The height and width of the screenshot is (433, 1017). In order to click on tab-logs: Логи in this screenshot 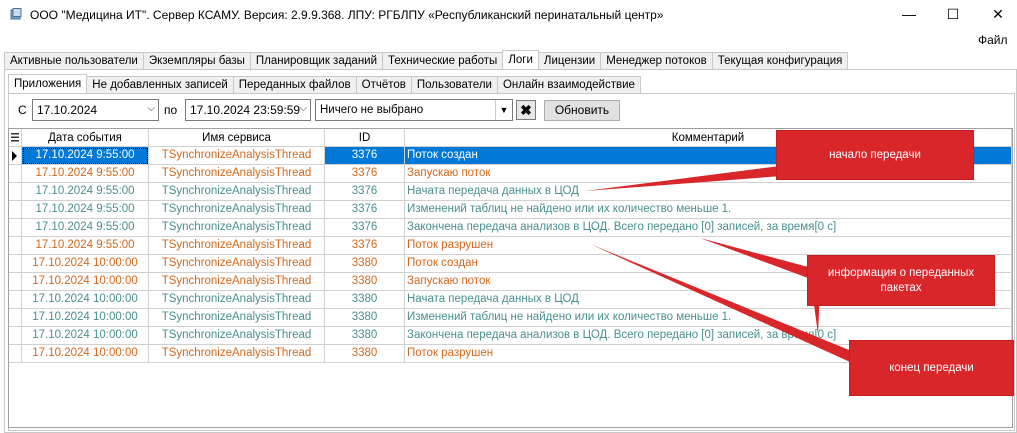, I will do `click(520, 59)`.